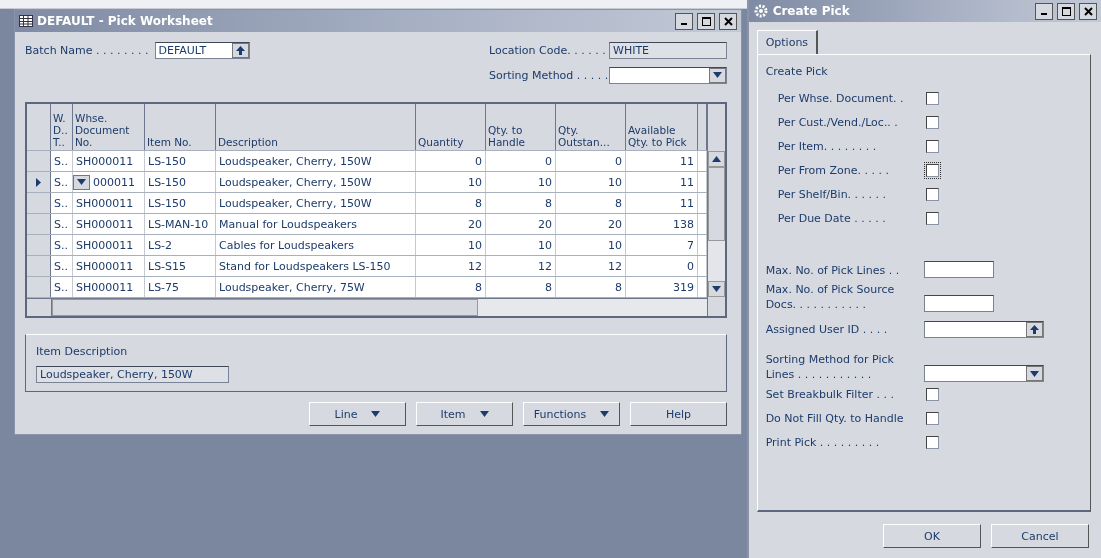 This screenshot has width=1101, height=558. What do you see at coordinates (202, 50) in the screenshot?
I see `batch-name-field: DEFAULT` at bounding box center [202, 50].